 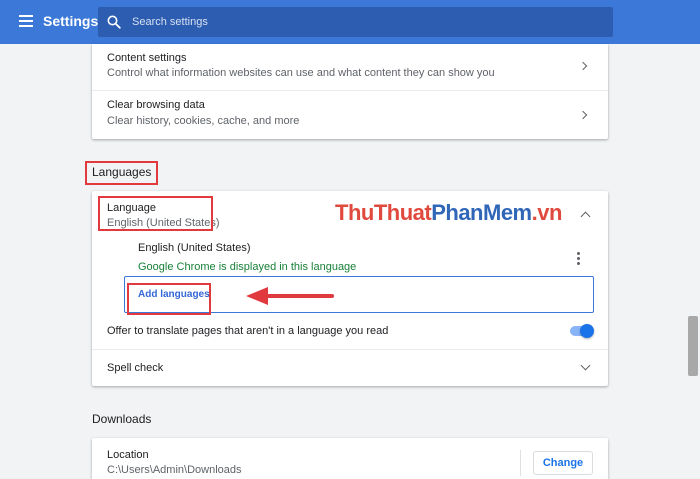 I want to click on search-input, so click(x=367, y=22).